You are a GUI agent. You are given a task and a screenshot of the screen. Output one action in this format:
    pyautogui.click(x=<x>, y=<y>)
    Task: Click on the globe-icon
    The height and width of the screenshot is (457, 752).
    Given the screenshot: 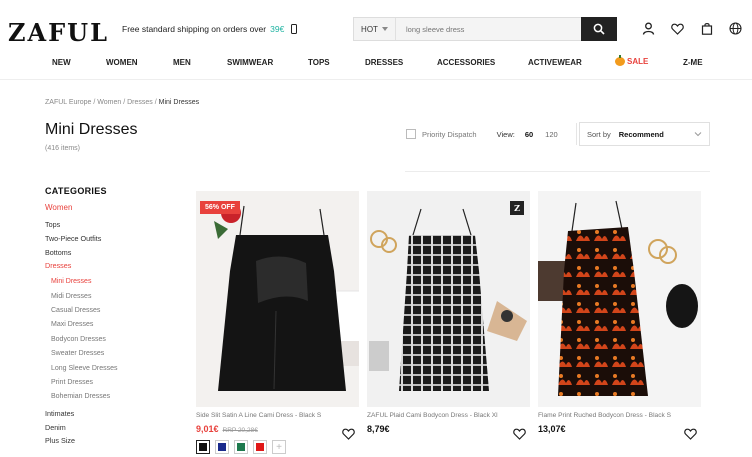 What is the action you would take?
    pyautogui.click(x=735, y=28)
    